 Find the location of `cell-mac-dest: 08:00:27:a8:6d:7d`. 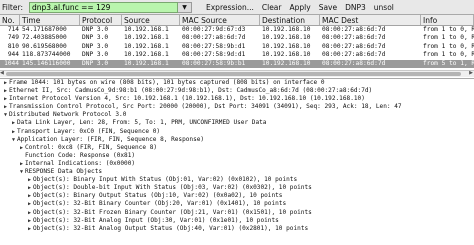

cell-mac-dest: 08:00:27:a8:6d:7d is located at coordinates (354, 63).